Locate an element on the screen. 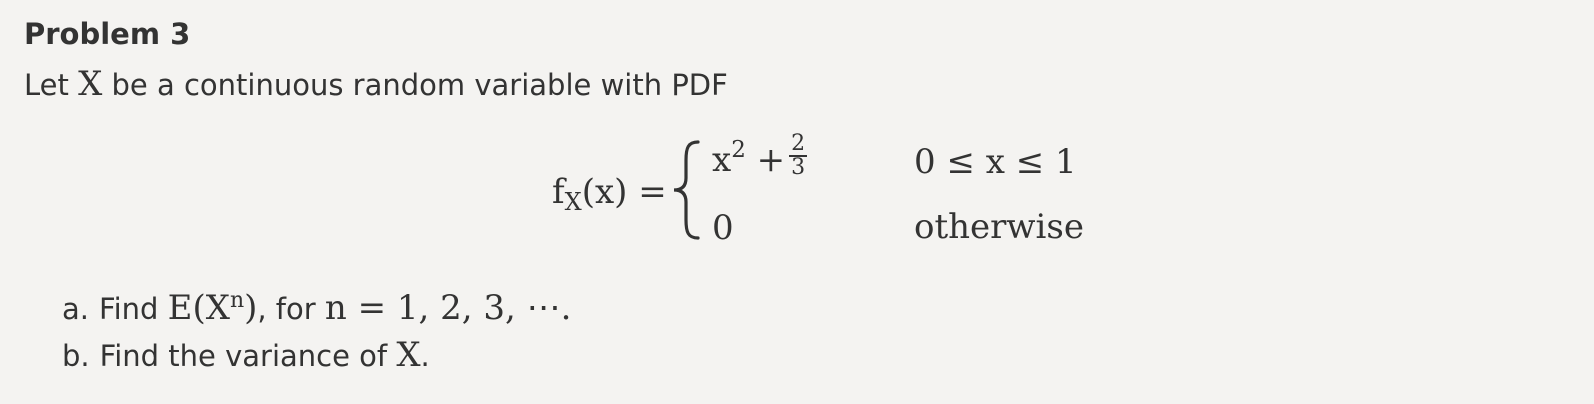  expectation-base: E(X is located at coordinates (198, 308).